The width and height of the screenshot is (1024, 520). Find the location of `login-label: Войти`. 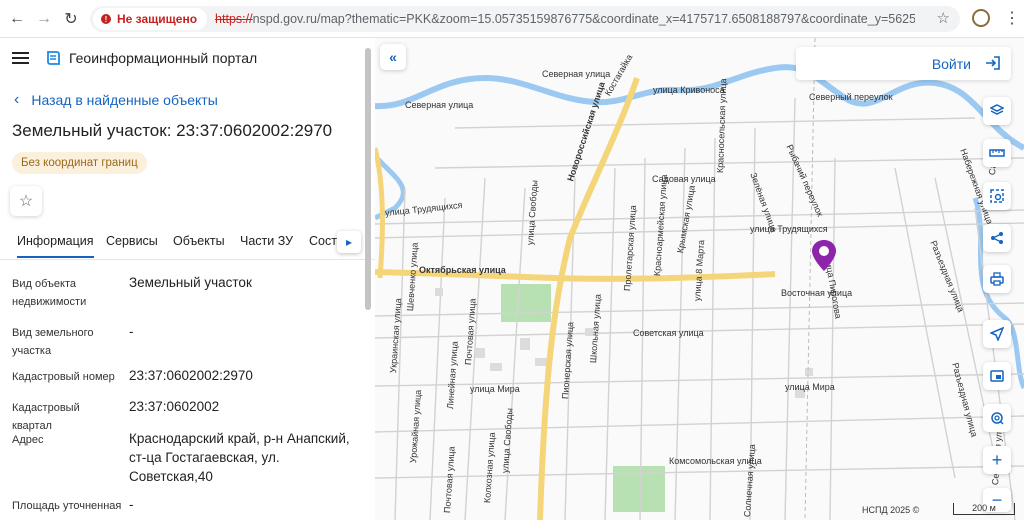

login-label: Войти is located at coordinates (951, 64).